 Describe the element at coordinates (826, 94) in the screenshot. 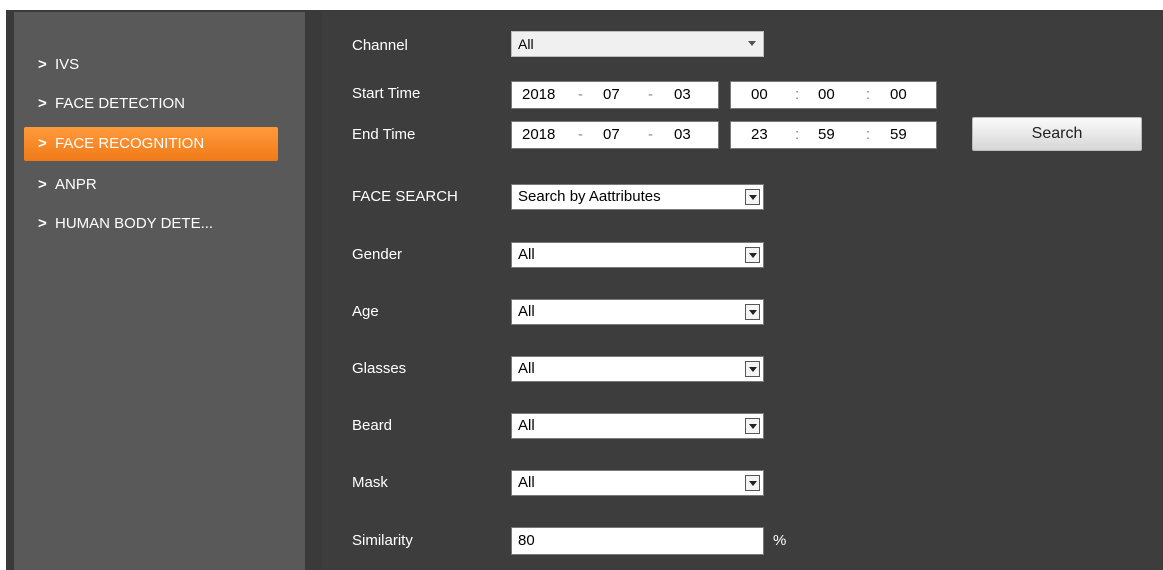

I see `start-minute: 00` at that location.